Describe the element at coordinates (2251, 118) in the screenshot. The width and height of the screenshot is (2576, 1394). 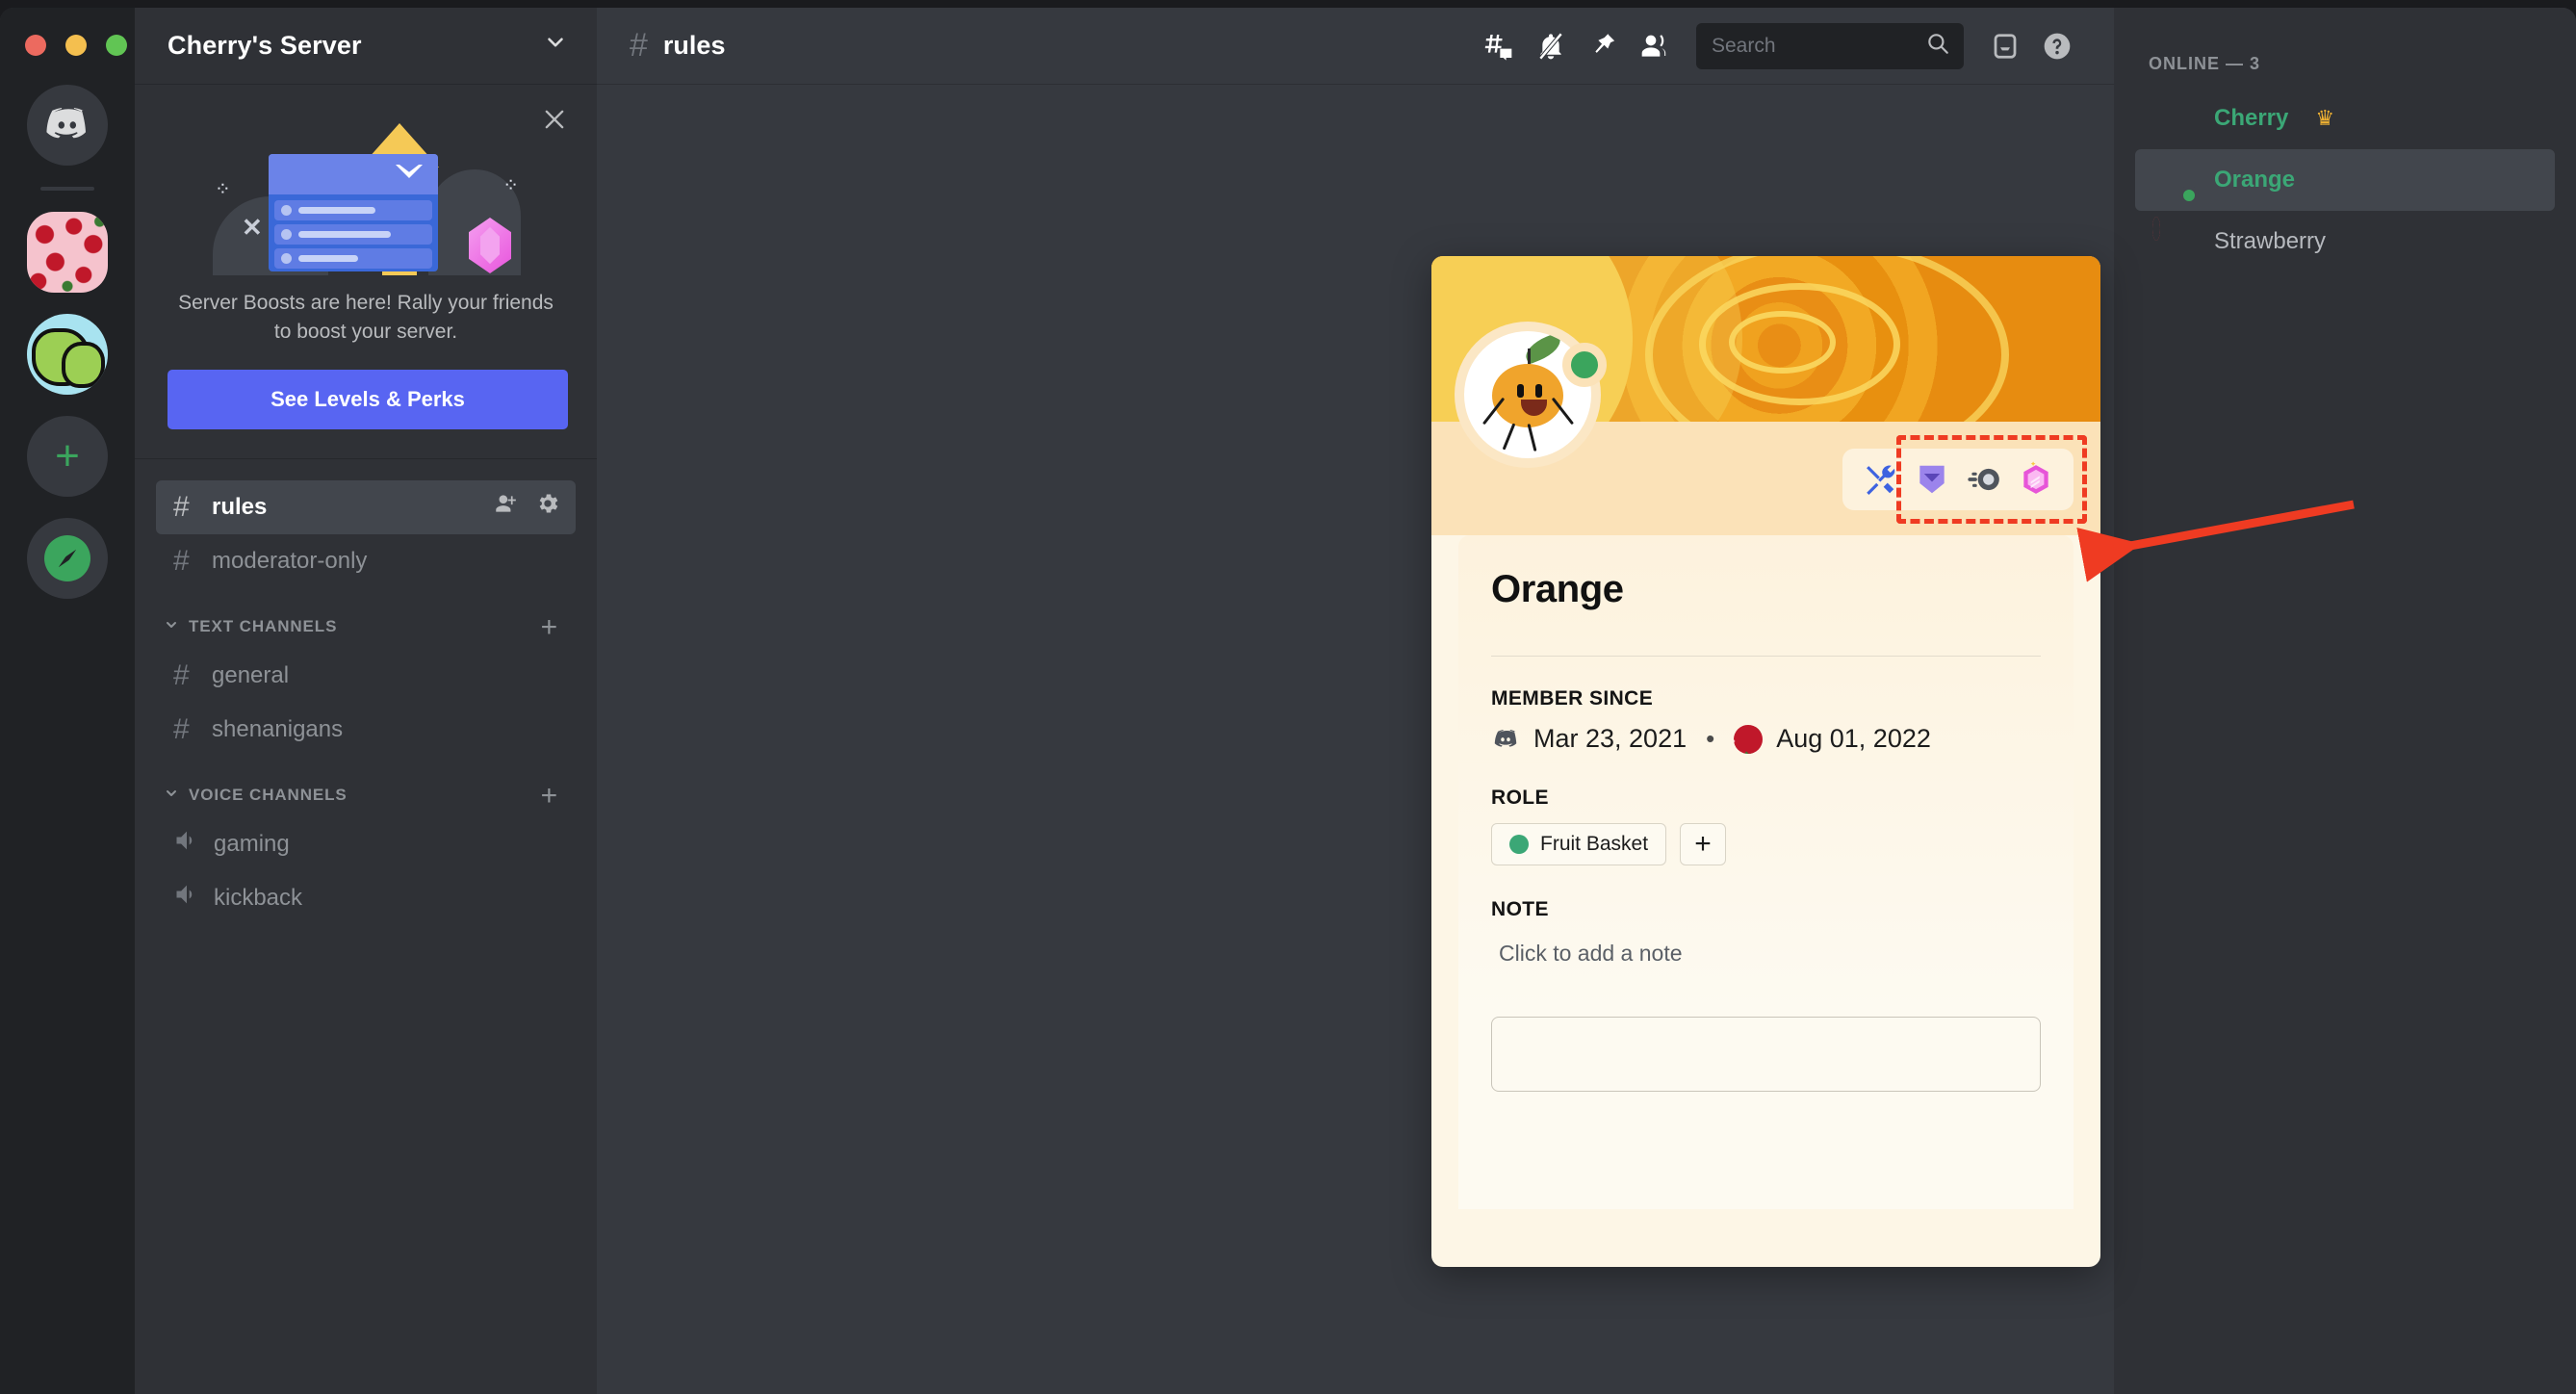
I see `member-name: Cherry` at that location.